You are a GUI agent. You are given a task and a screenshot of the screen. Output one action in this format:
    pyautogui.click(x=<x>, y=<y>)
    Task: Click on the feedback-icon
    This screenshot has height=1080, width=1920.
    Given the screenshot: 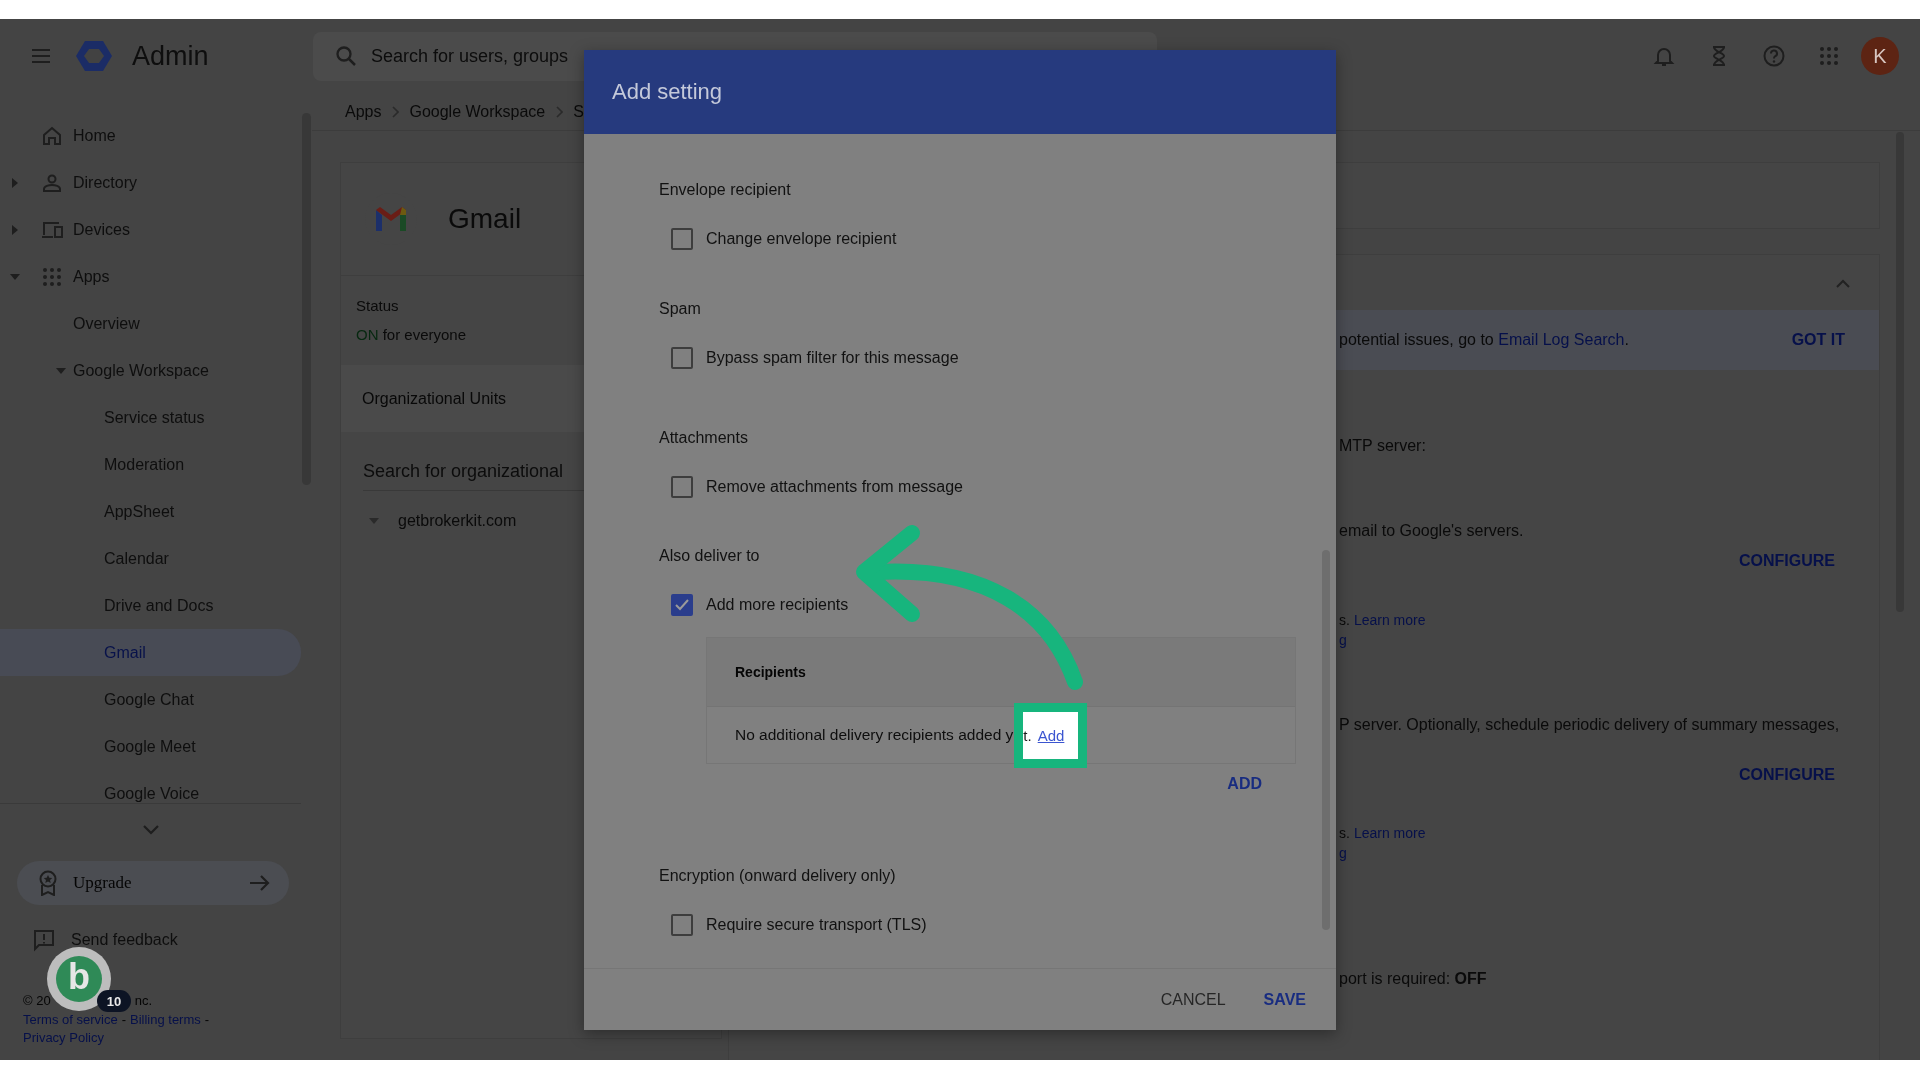 What is the action you would take?
    pyautogui.click(x=44, y=940)
    